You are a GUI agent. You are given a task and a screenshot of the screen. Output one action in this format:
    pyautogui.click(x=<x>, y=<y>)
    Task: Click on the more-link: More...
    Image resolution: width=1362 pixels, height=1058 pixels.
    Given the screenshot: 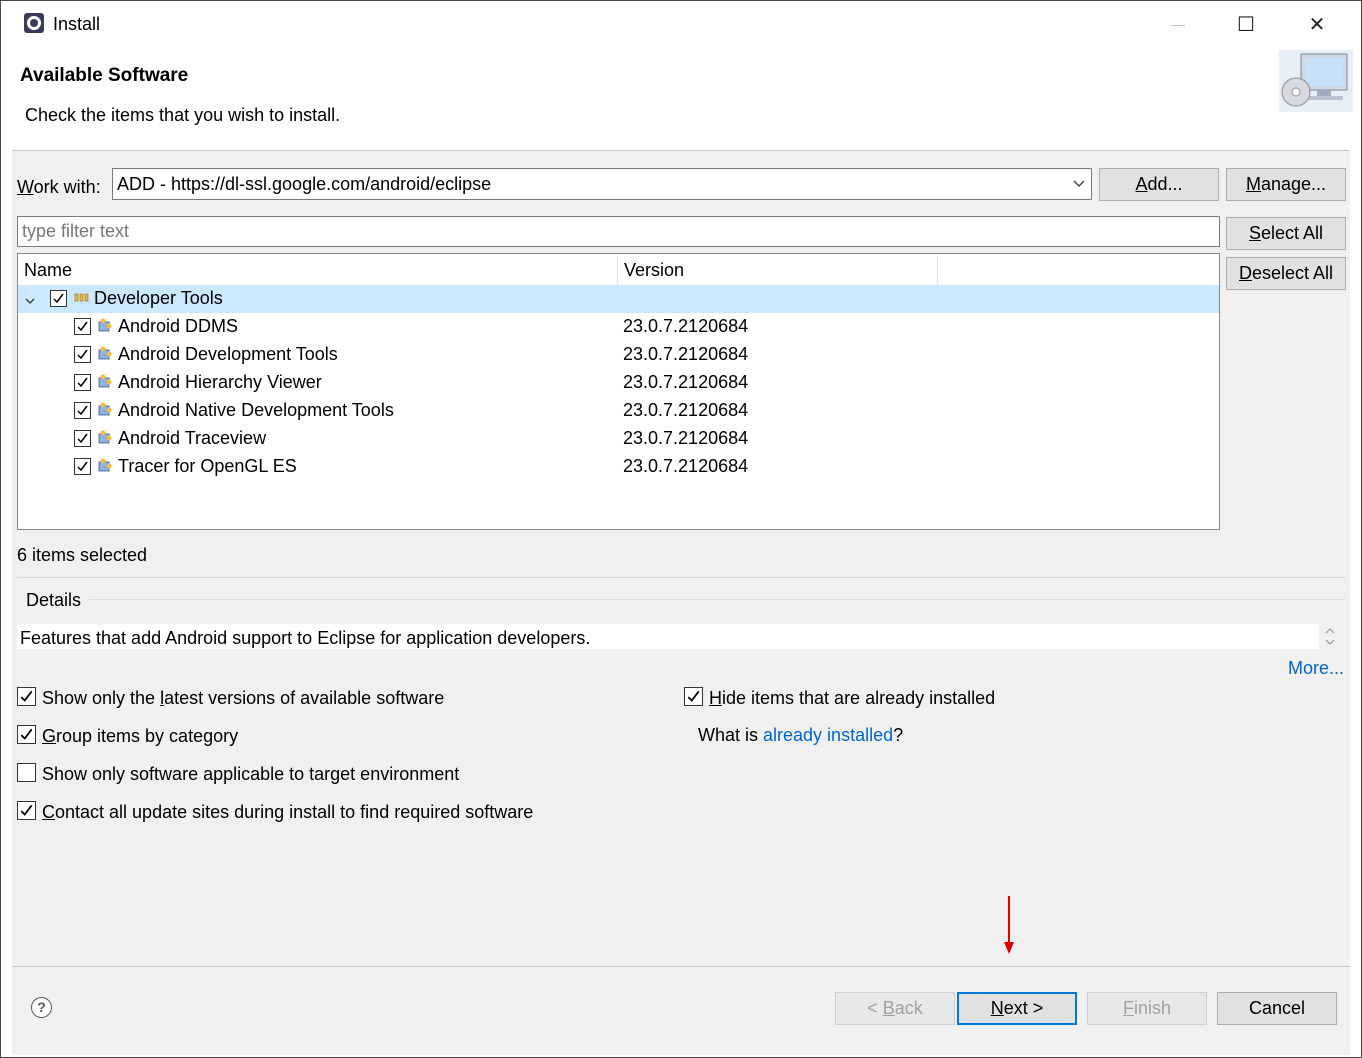 What is the action you would take?
    pyautogui.click(x=1316, y=668)
    